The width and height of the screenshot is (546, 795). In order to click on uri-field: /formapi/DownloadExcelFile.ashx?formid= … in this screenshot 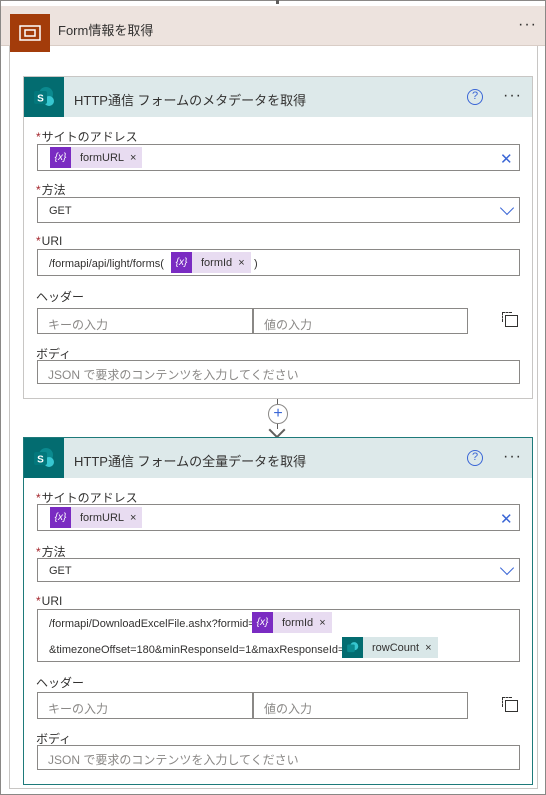, I will do `click(278, 635)`.